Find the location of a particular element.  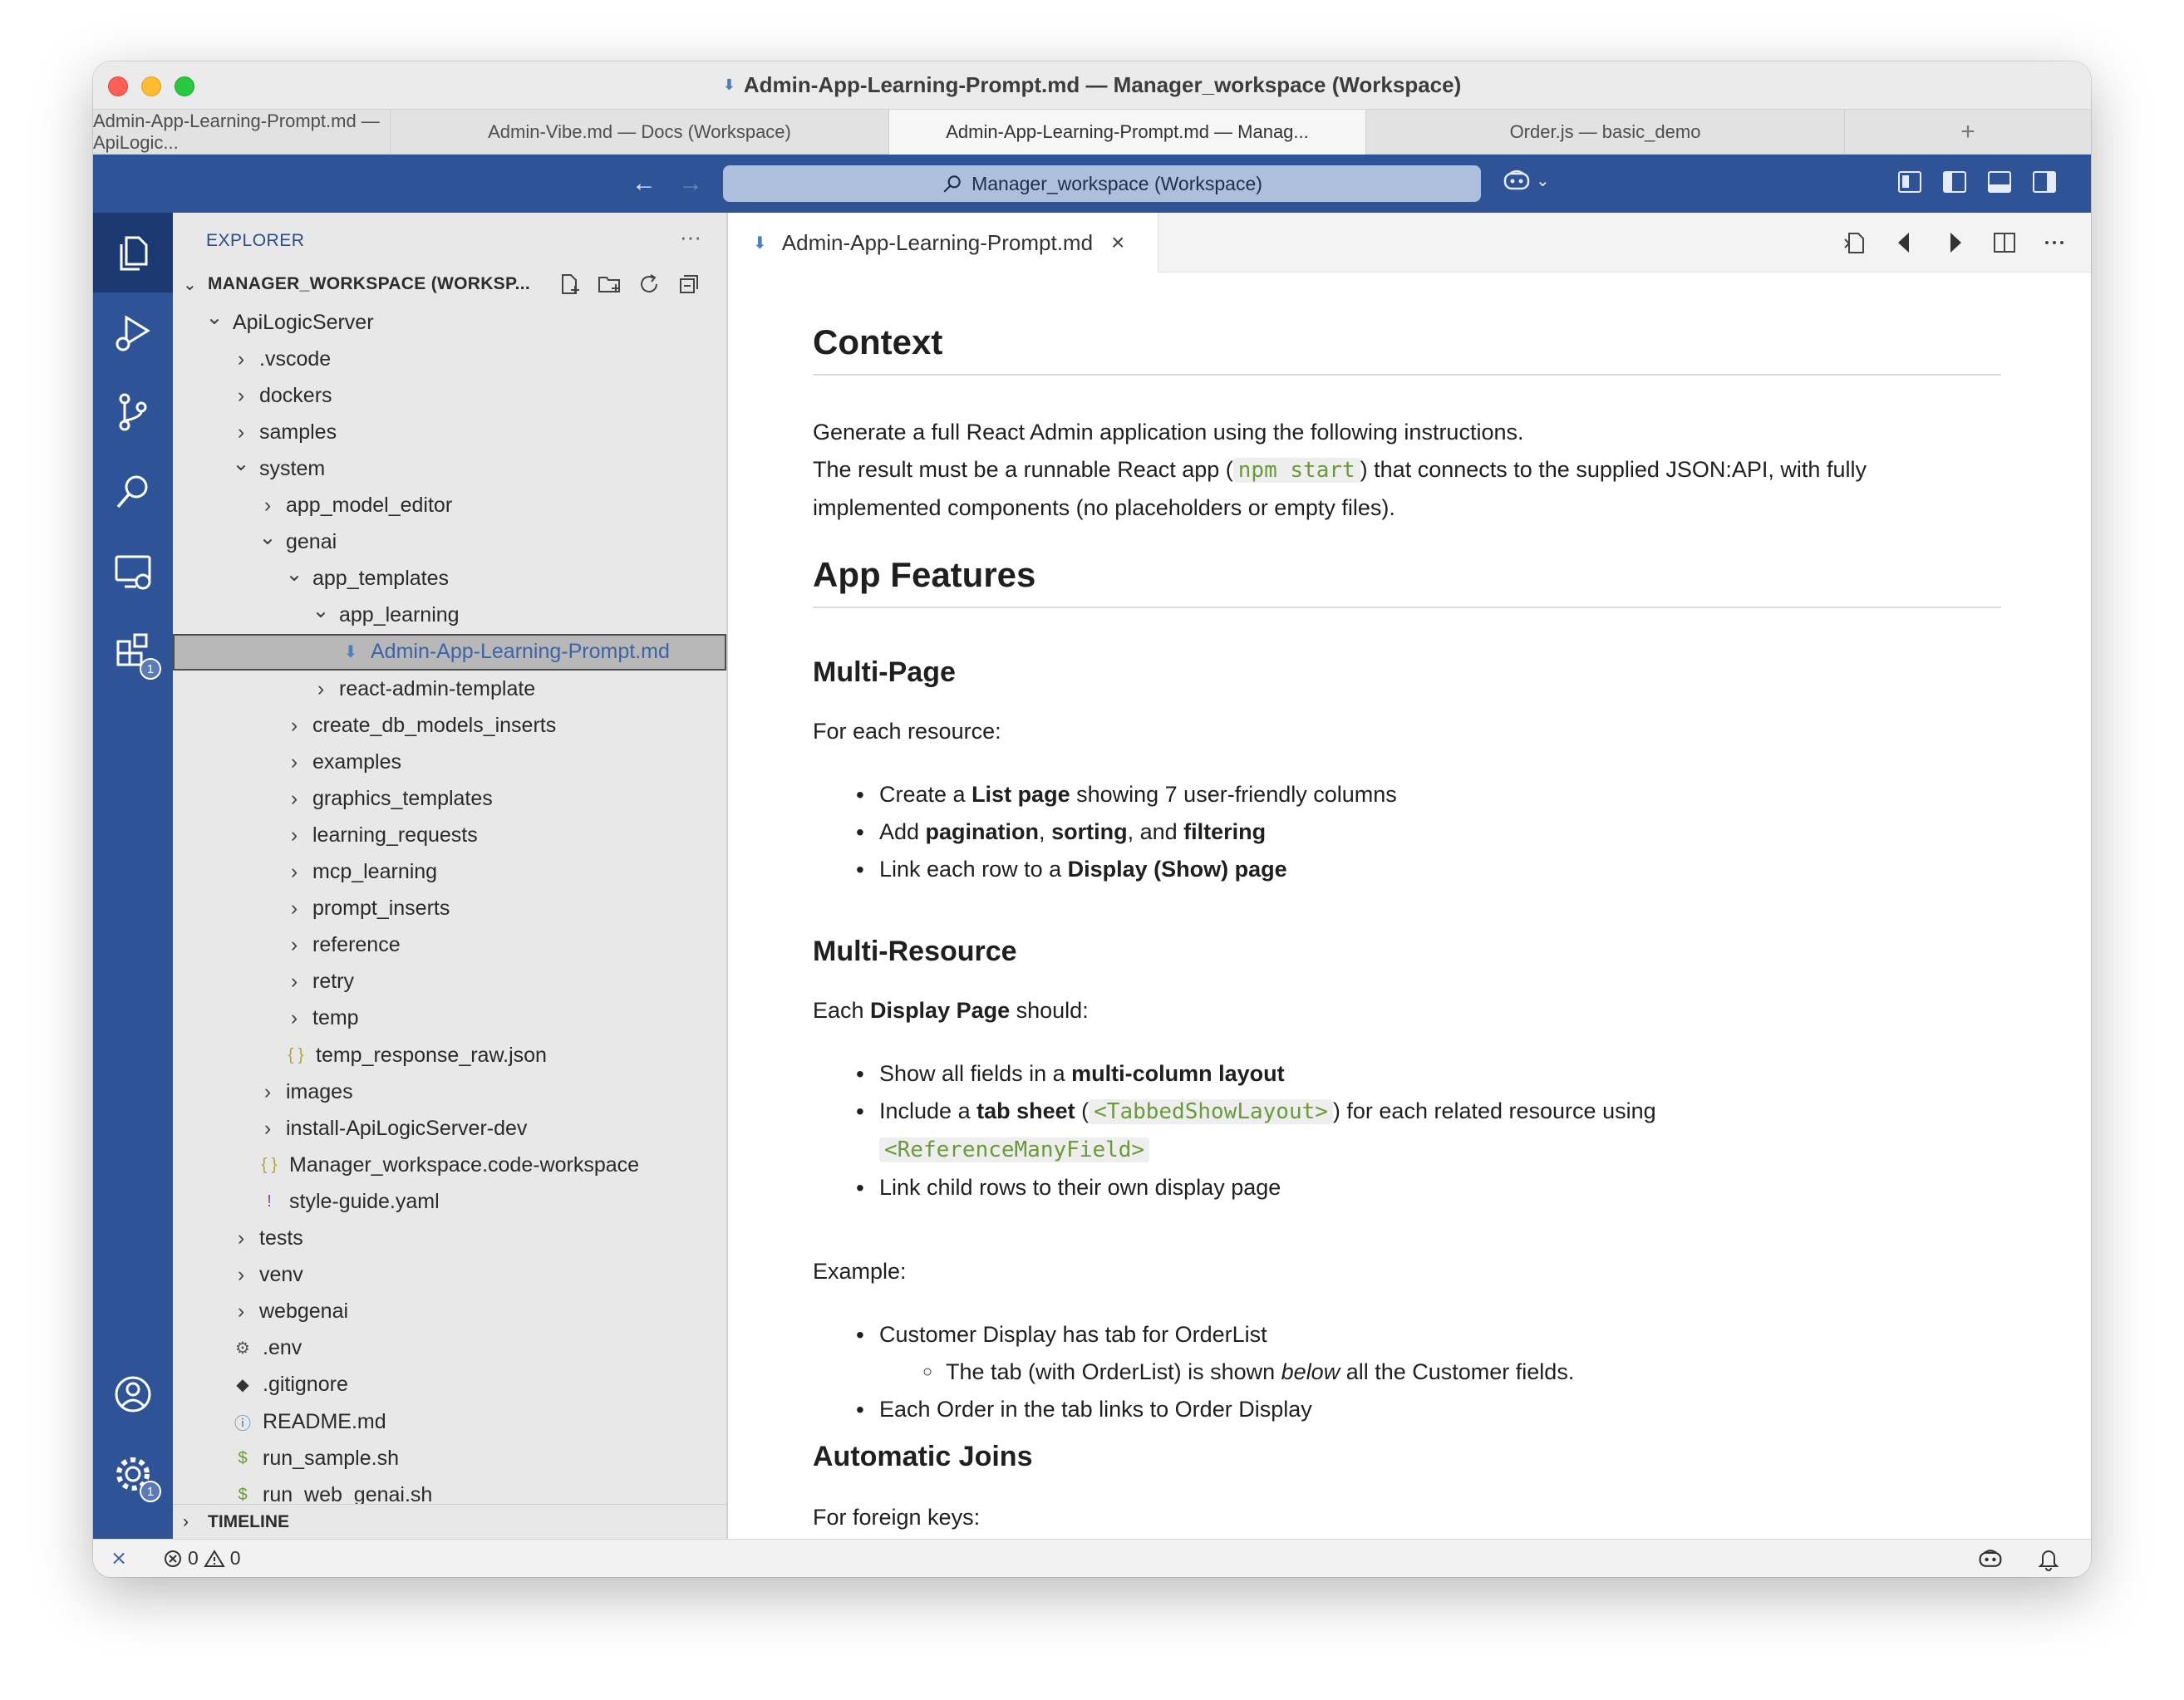

toggle-panel-icon is located at coordinates (1999, 182).